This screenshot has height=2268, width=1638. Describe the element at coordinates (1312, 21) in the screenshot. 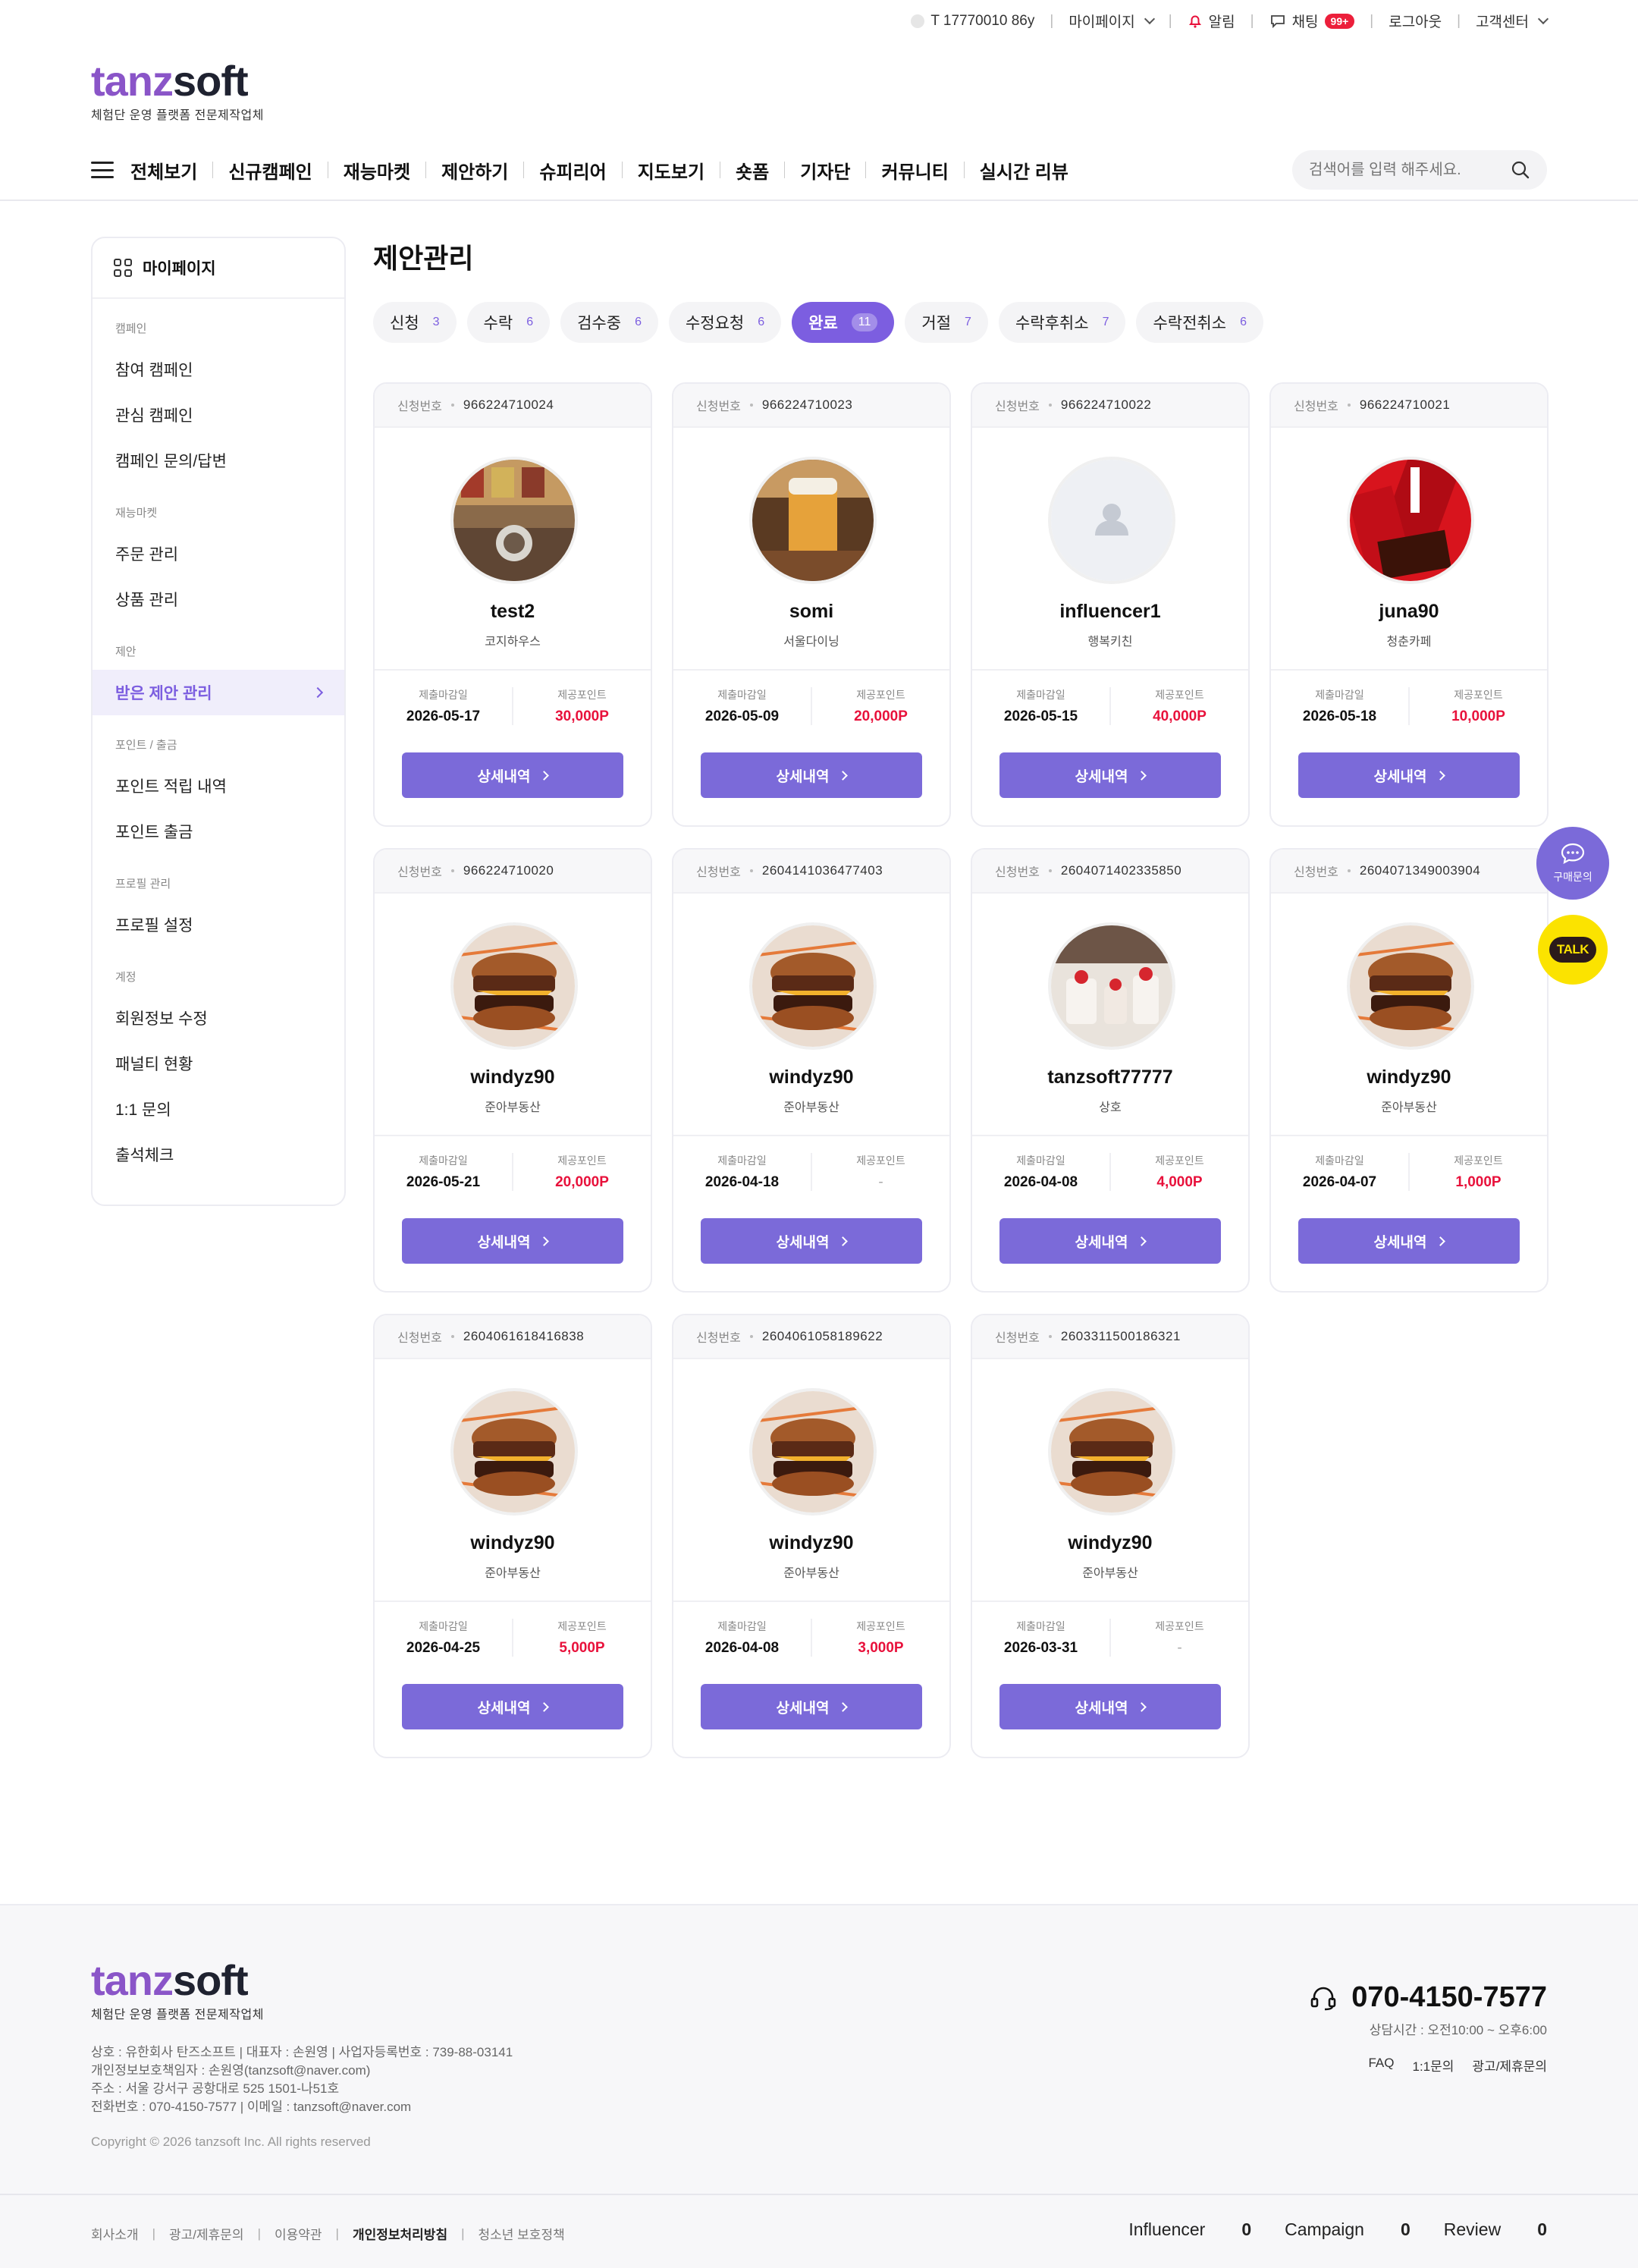

I see `chat-link: 채팅 99+` at that location.